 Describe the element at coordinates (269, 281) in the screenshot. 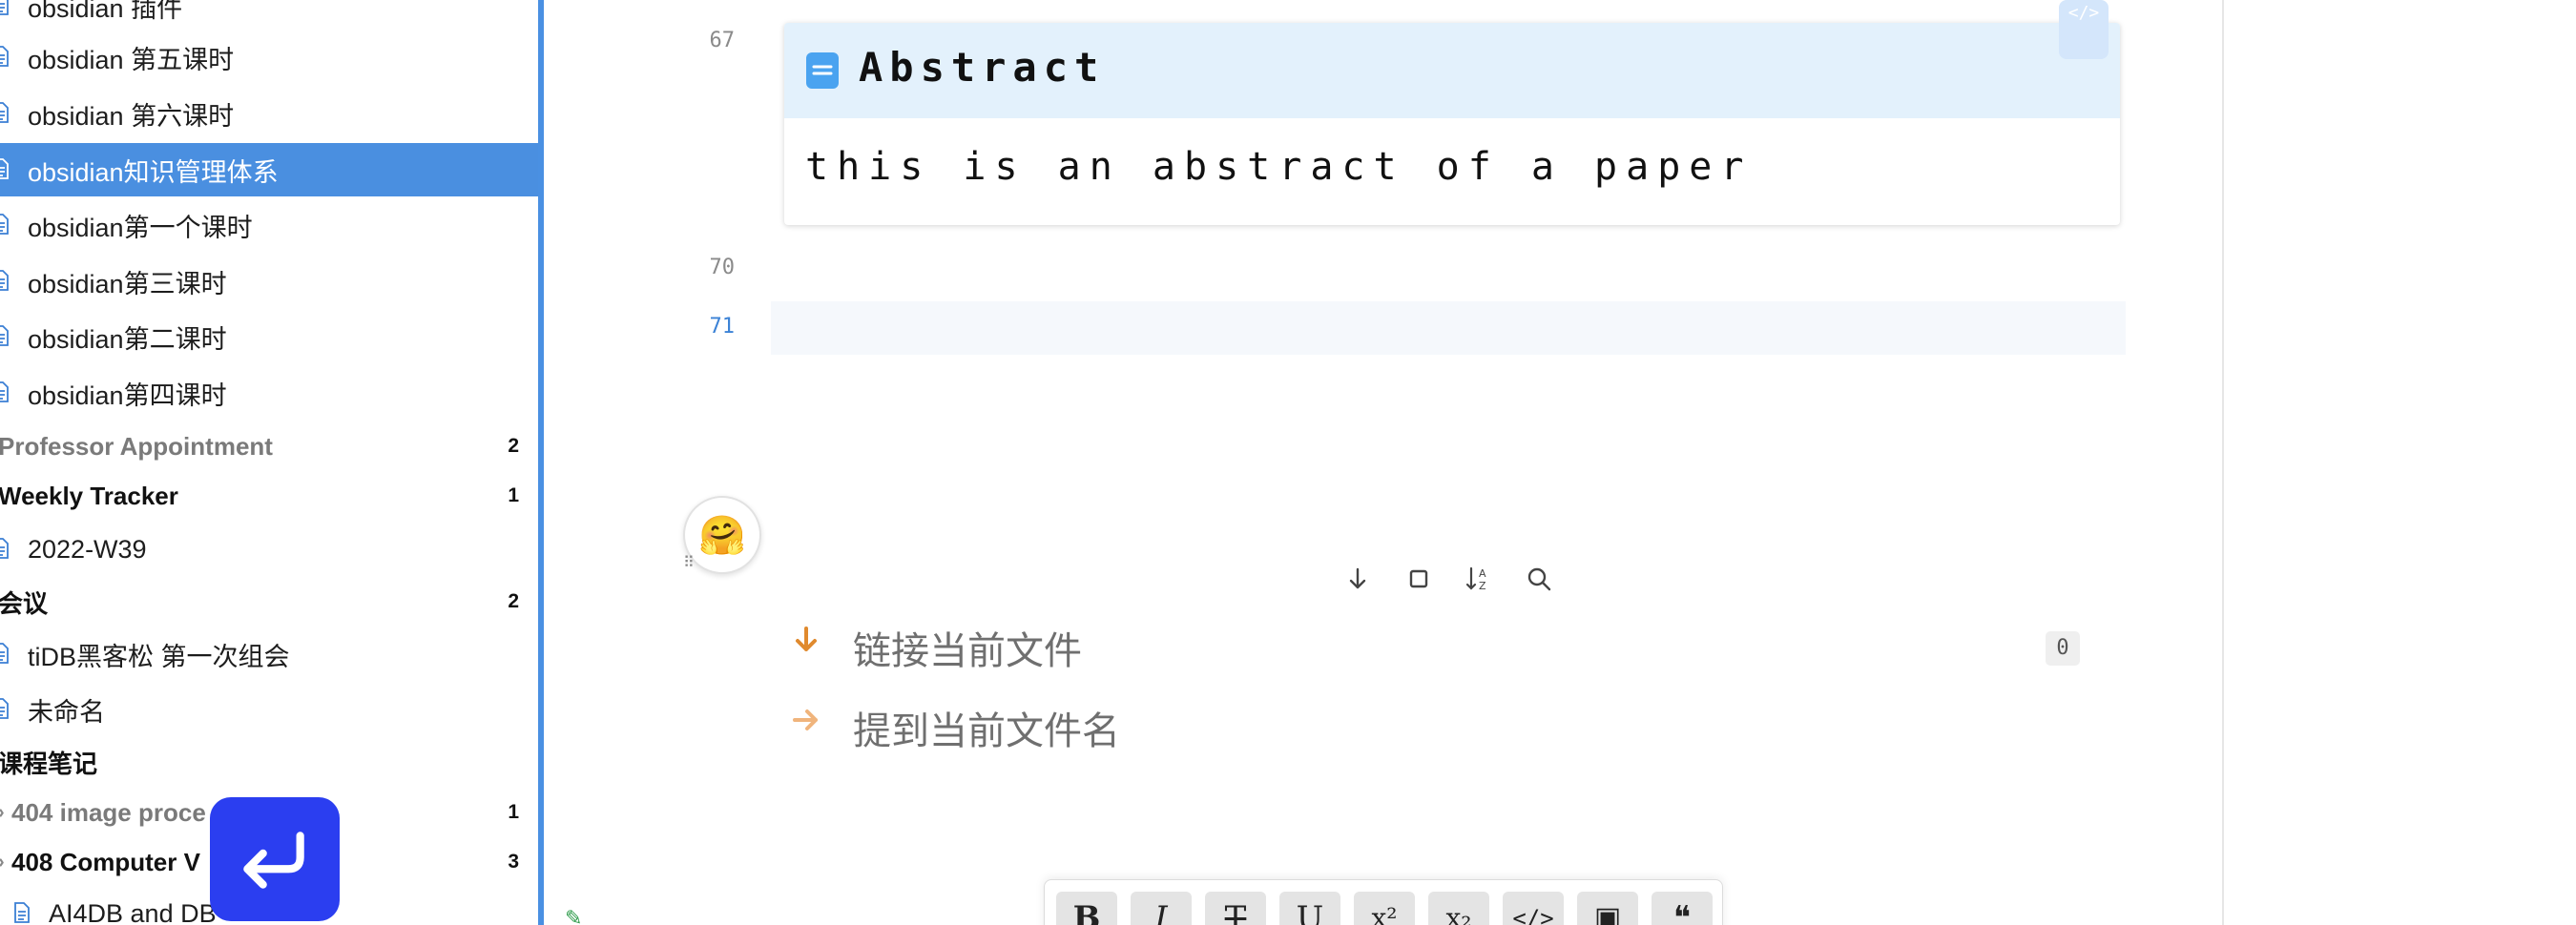

I see `file-item: obsidian第三课时` at that location.